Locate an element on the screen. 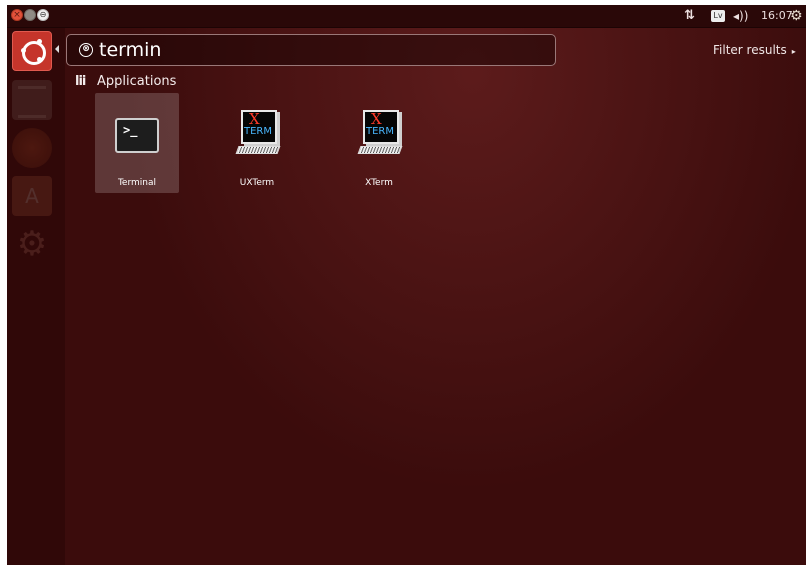  ubuntu-logo-icon is located at coordinates (34, 53).